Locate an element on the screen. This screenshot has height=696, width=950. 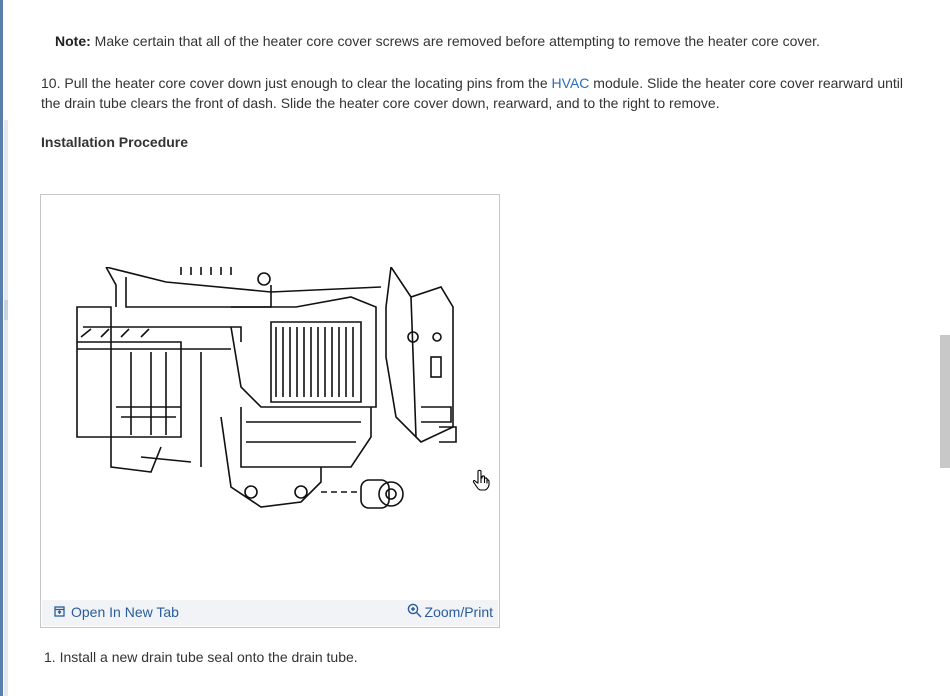
installation-procedure-heading: Installation Procedure is located at coordinates (115, 142).